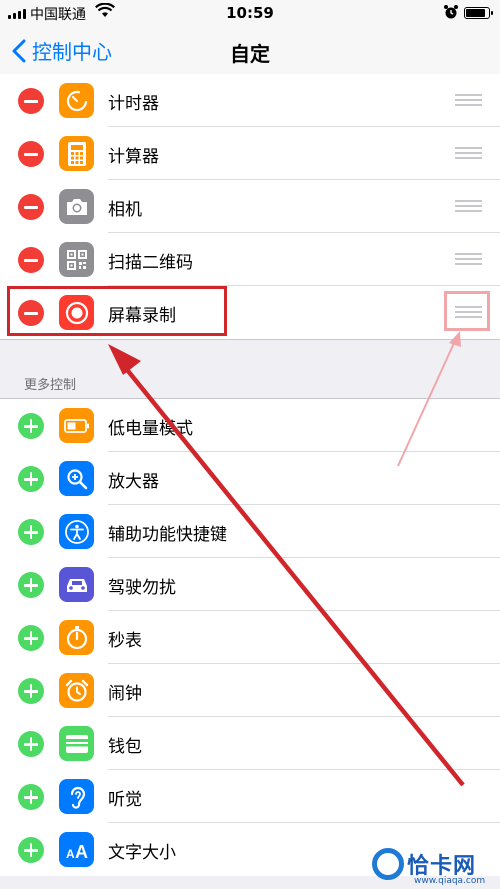 The height and width of the screenshot is (889, 500). What do you see at coordinates (31, 638) in the screenshot?
I see `add-stopwatch-button` at bounding box center [31, 638].